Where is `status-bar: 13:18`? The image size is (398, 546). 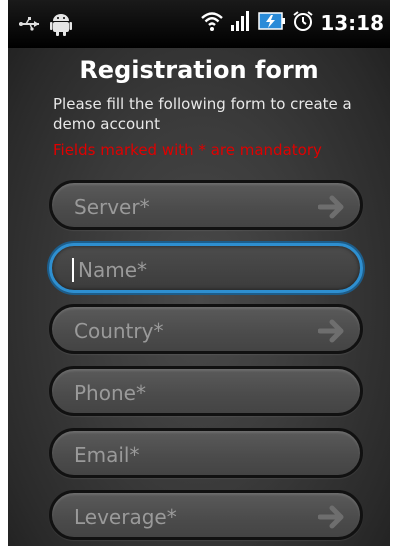 status-bar: 13:18 is located at coordinates (199, 24).